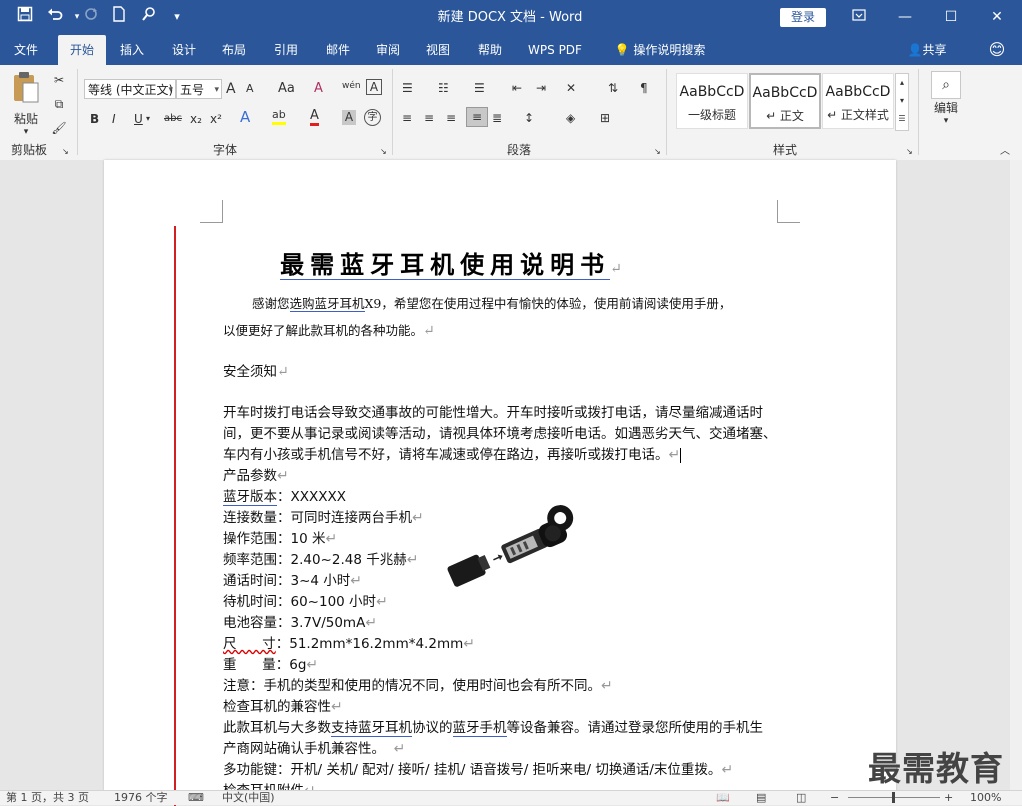  Describe the element at coordinates (173, 119) in the screenshot. I see `strikethrough-button: abc` at that location.